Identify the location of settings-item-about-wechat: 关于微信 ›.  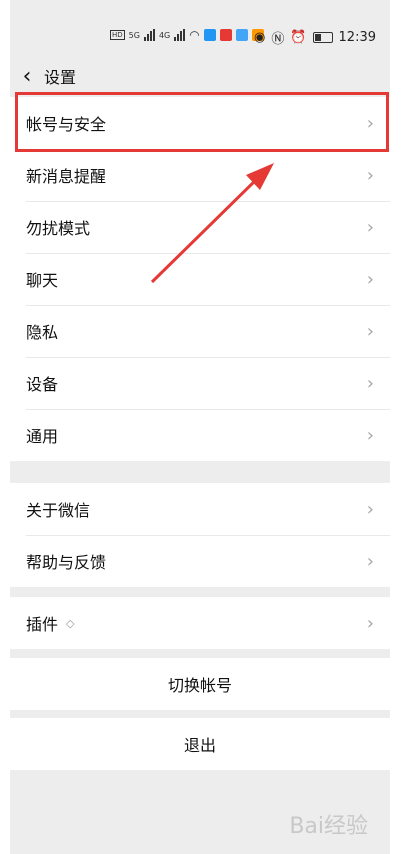
(200, 509).